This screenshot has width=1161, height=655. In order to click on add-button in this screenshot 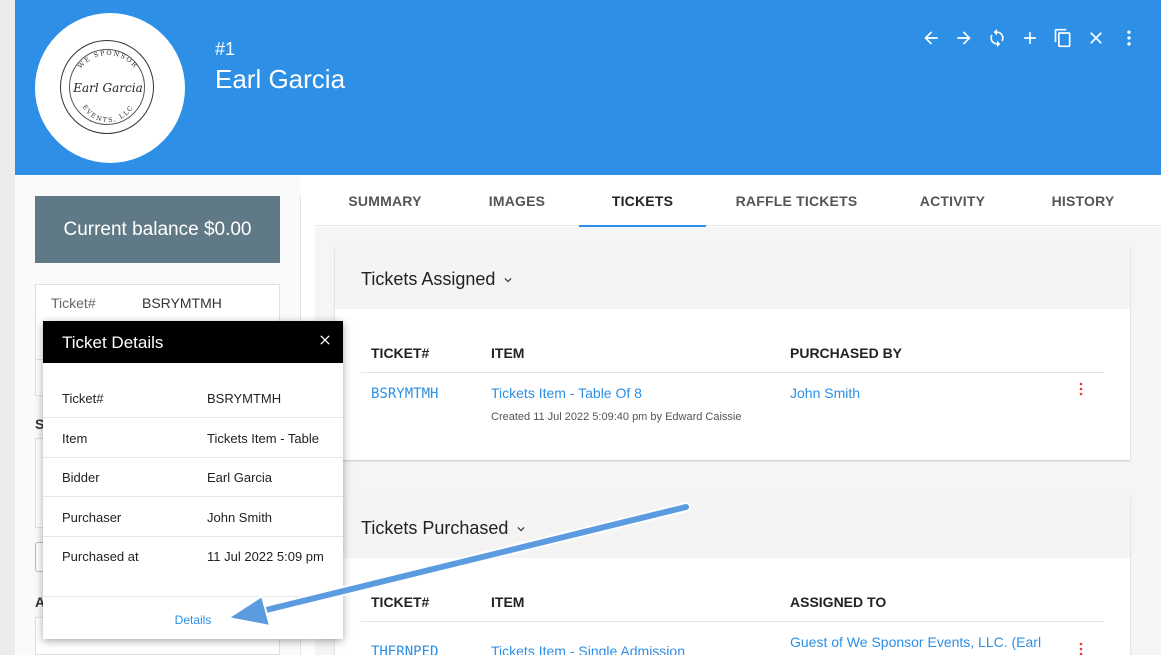, I will do `click(1030, 38)`.